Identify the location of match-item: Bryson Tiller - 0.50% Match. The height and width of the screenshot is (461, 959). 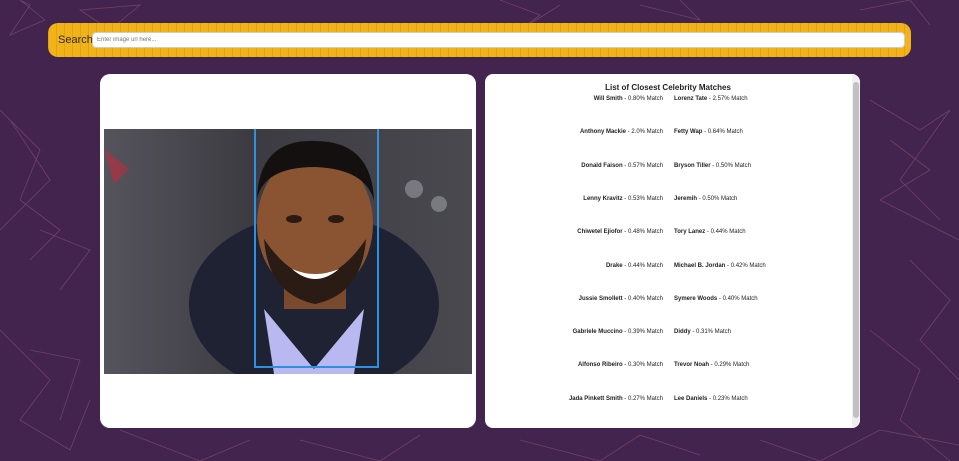
(712, 166).